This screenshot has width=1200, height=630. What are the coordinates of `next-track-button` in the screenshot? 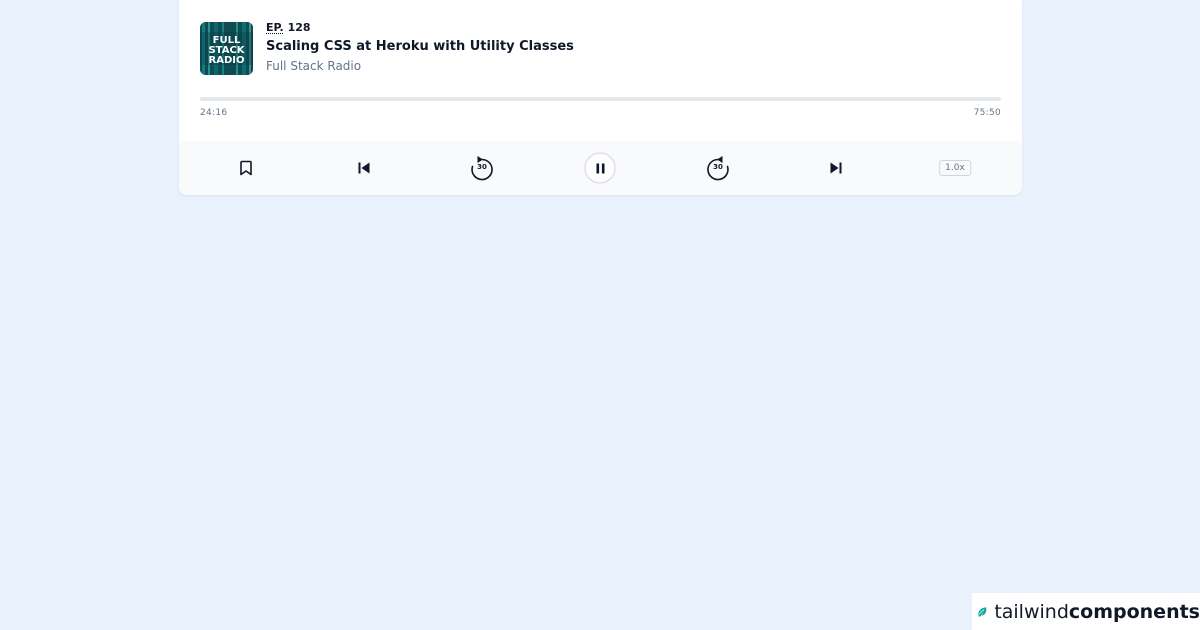 It's located at (836, 168).